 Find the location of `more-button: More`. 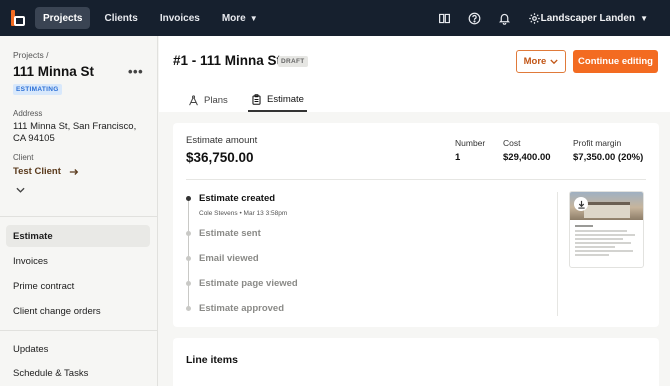

more-button: More is located at coordinates (541, 61).